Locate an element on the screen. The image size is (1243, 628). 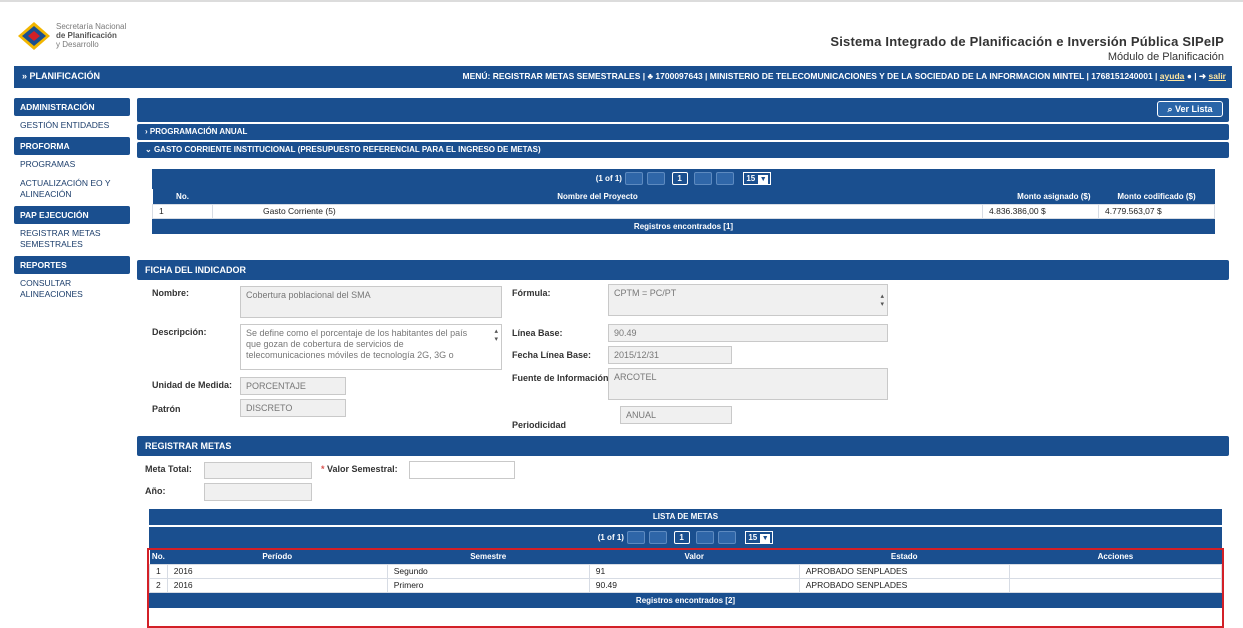
toolbar: ⌕ Ver Lista is located at coordinates (683, 110).